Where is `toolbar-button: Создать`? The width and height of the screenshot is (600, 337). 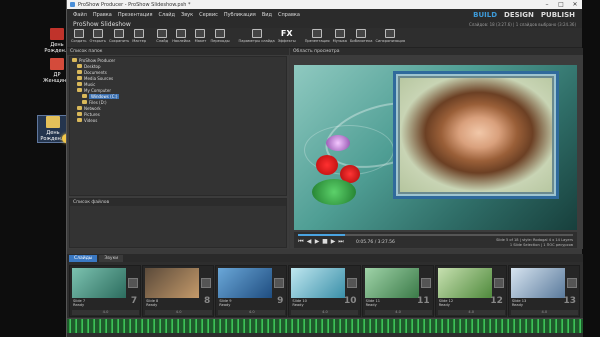 toolbar-button: Создать is located at coordinates (79, 36).